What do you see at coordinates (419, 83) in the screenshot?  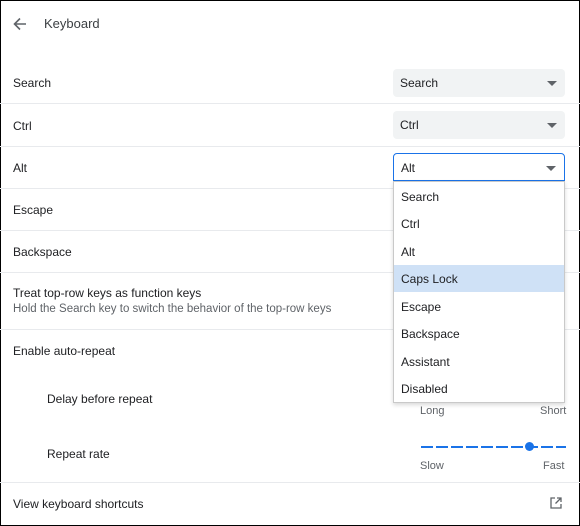 I see `search-key-value: Search` at bounding box center [419, 83].